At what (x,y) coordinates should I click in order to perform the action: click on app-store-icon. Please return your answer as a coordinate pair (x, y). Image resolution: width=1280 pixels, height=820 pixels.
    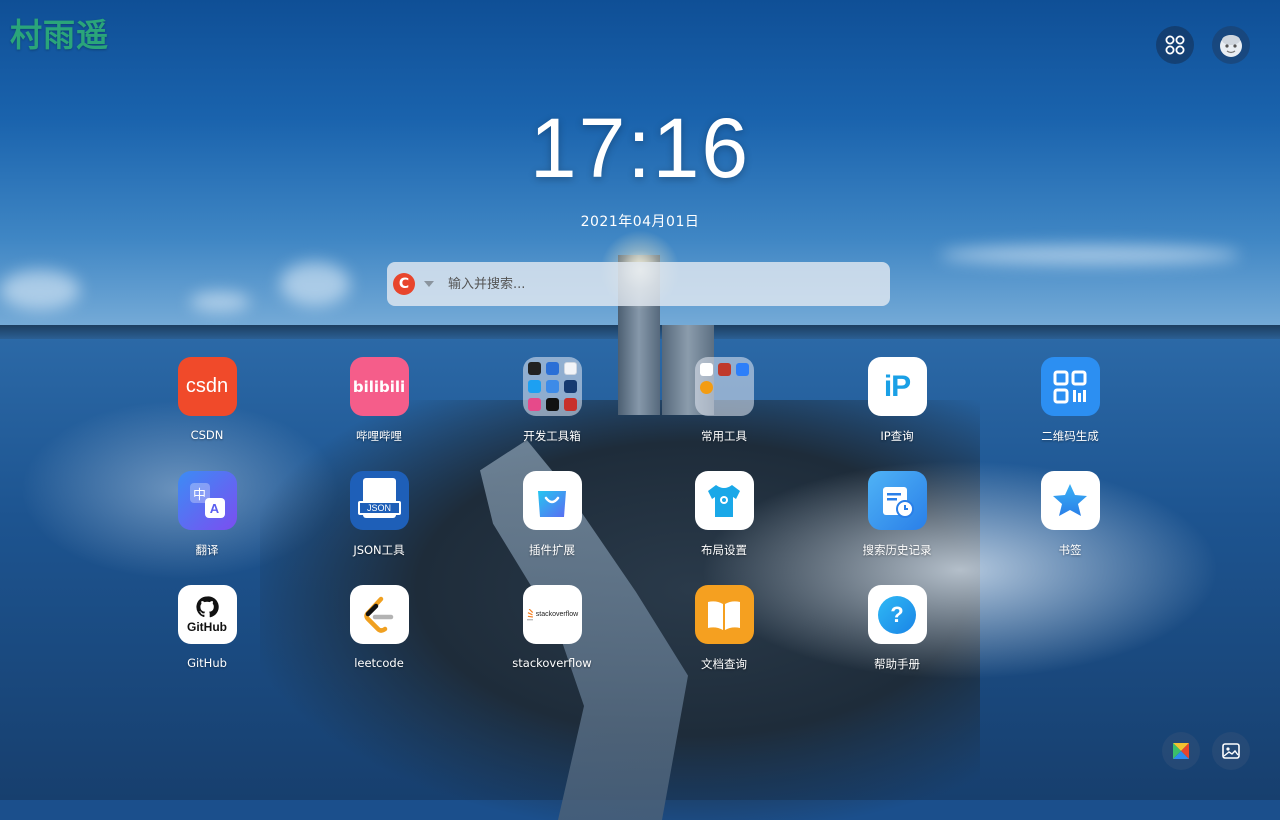
    Looking at the image, I should click on (1181, 751).